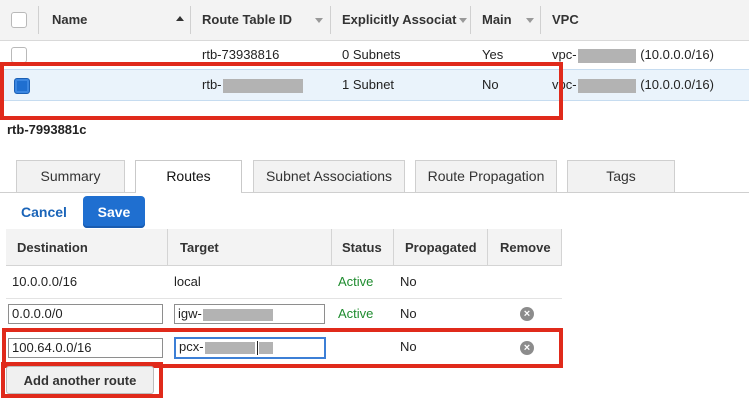 The width and height of the screenshot is (749, 414). I want to click on row-main: No, so click(490, 84).